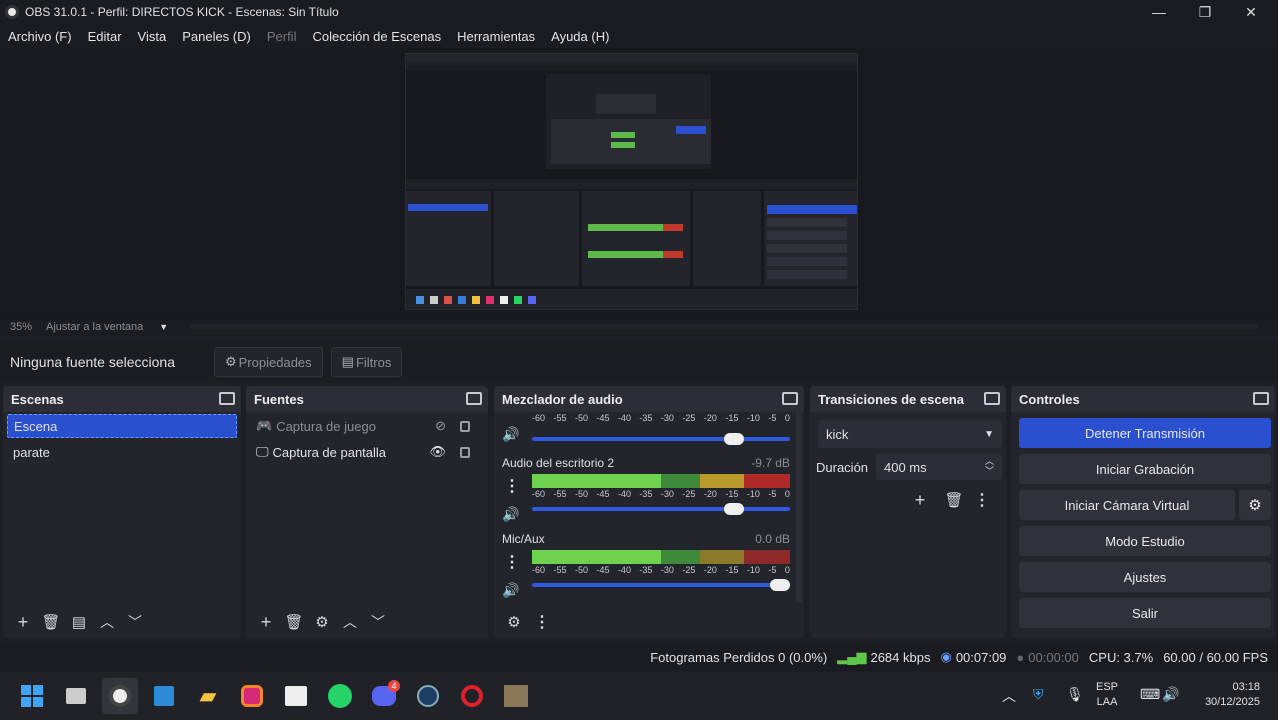 The height and width of the screenshot is (720, 1278). What do you see at coordinates (516, 696) in the screenshot?
I see `game-icon` at bounding box center [516, 696].